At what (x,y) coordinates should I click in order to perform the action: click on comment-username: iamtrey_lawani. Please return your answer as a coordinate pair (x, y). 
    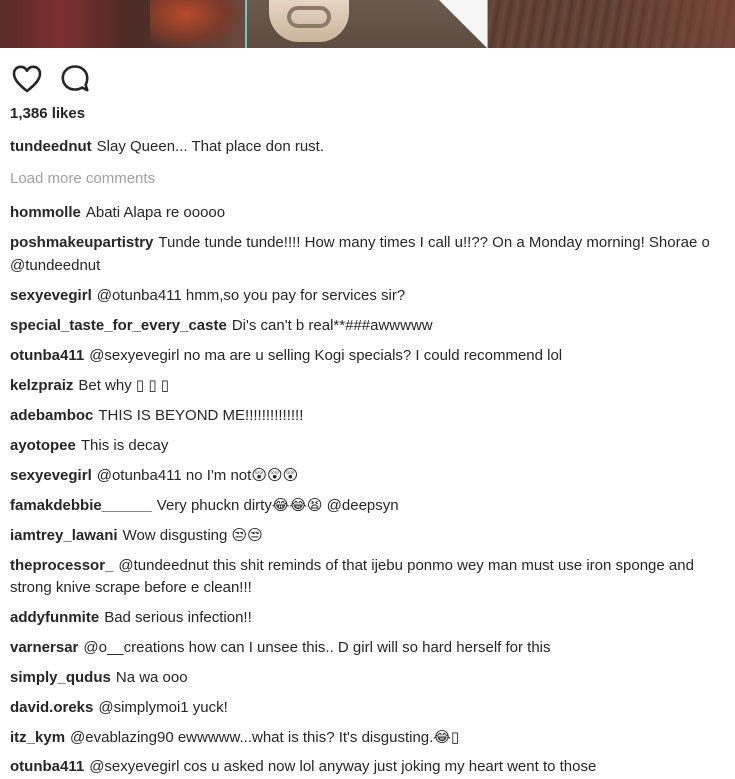
    Looking at the image, I should click on (64, 535).